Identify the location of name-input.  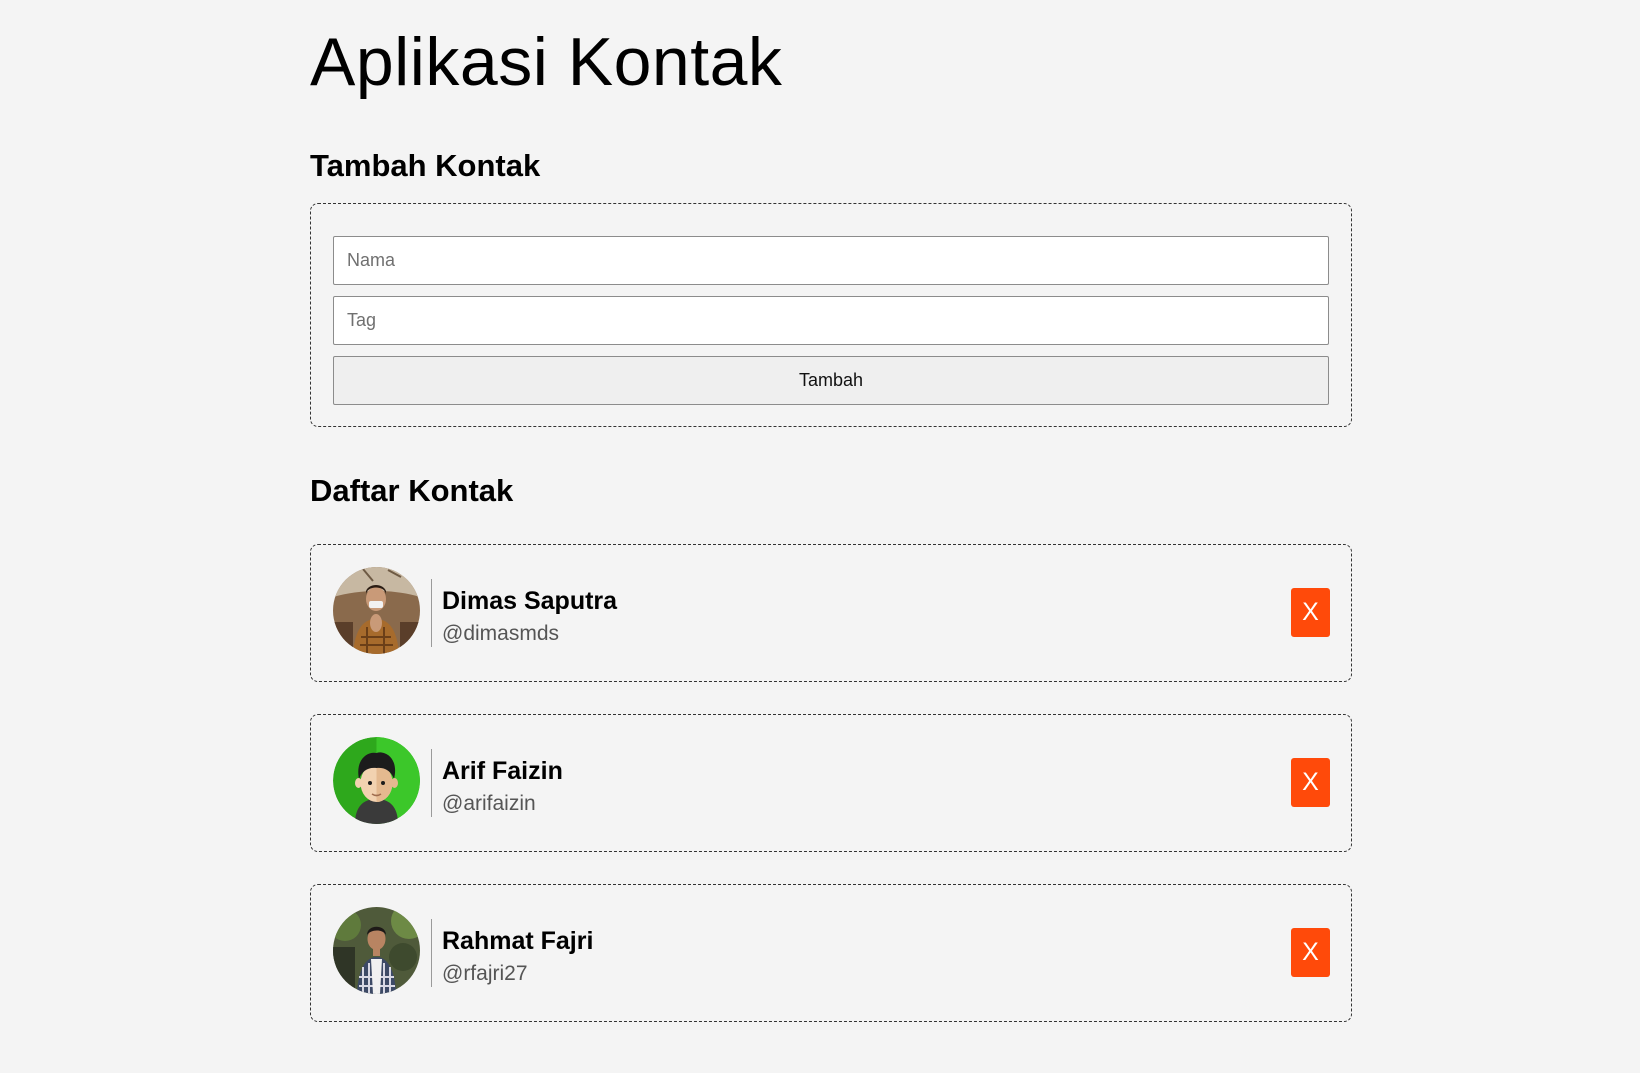
(831, 260).